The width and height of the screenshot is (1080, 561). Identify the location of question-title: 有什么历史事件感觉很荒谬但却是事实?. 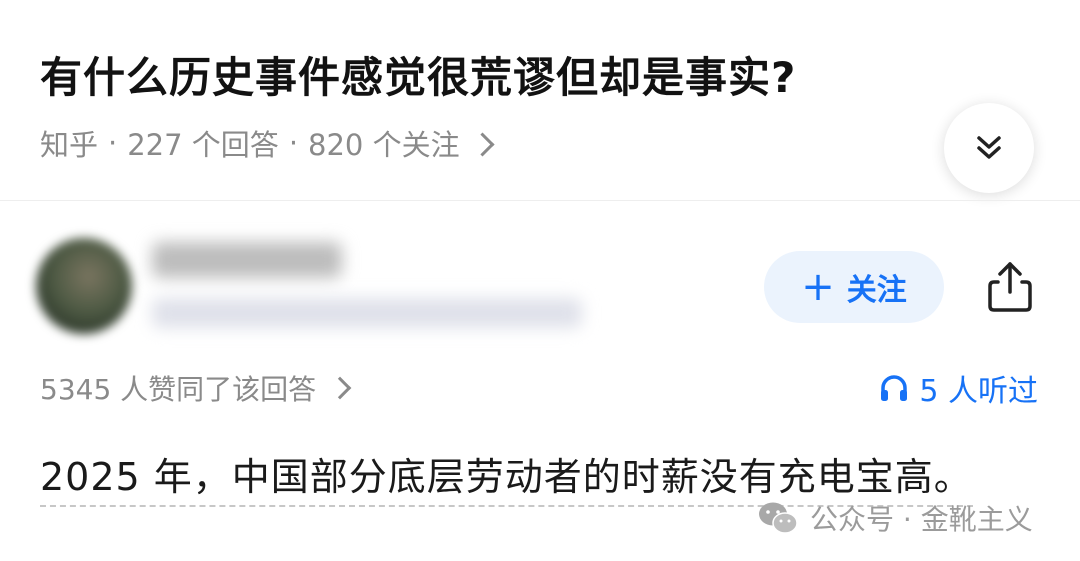
(418, 77).